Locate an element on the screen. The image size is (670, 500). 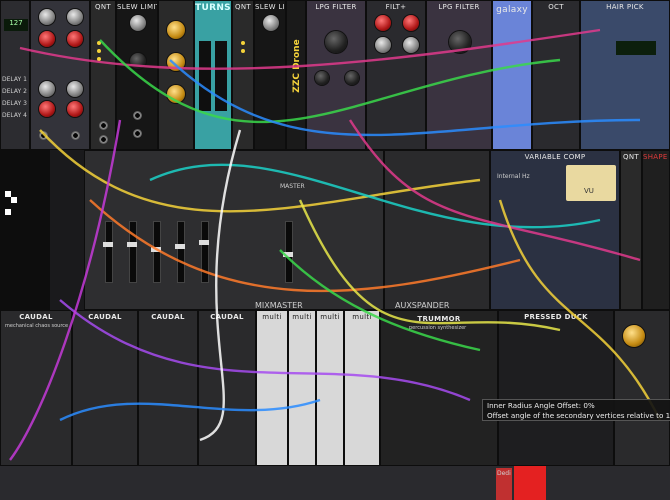
oct-title: OCT is located at coordinates (556, 7).